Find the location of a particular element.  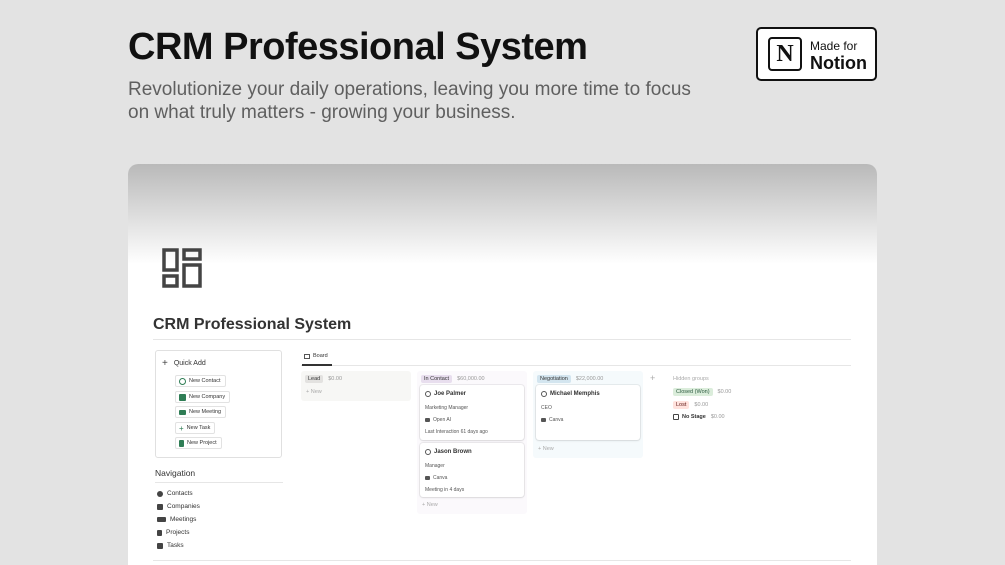

column-sum: $22,000.00 is located at coordinates (589, 379).